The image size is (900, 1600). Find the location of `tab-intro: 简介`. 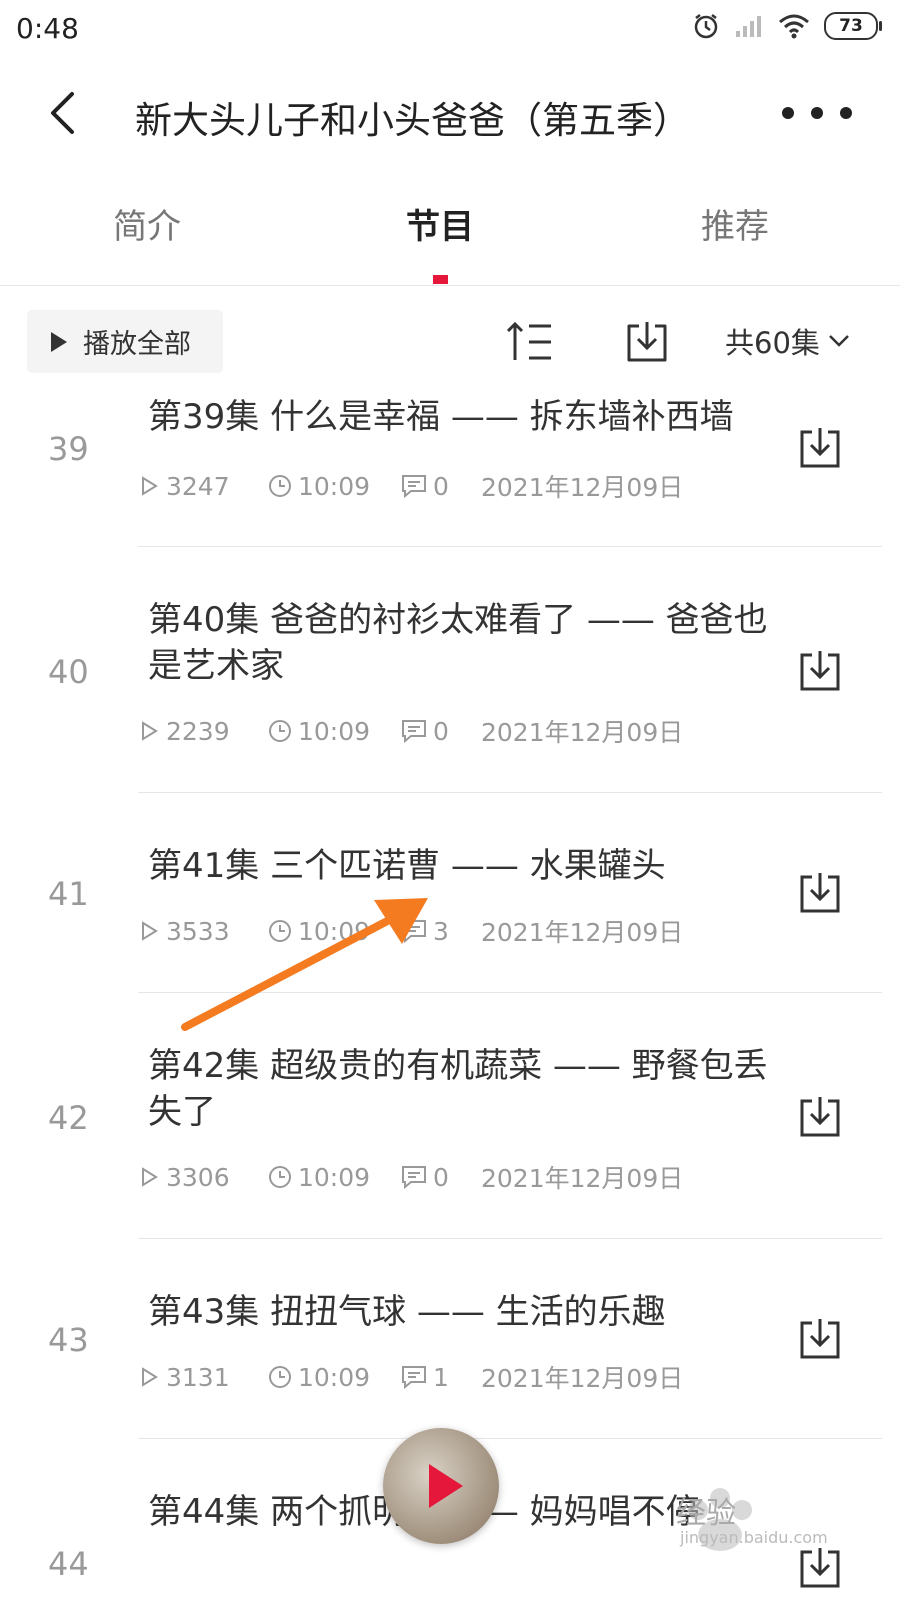

tab-intro: 简介 is located at coordinates (147, 223).